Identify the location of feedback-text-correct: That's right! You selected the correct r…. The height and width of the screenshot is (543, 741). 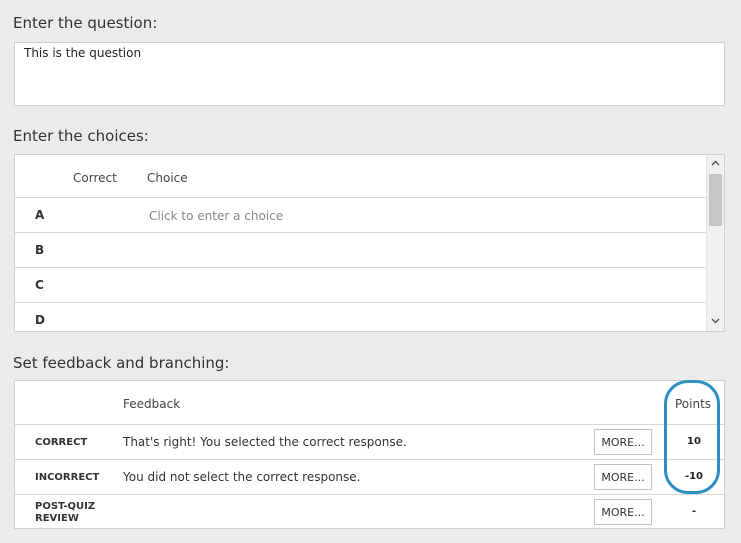
(265, 442).